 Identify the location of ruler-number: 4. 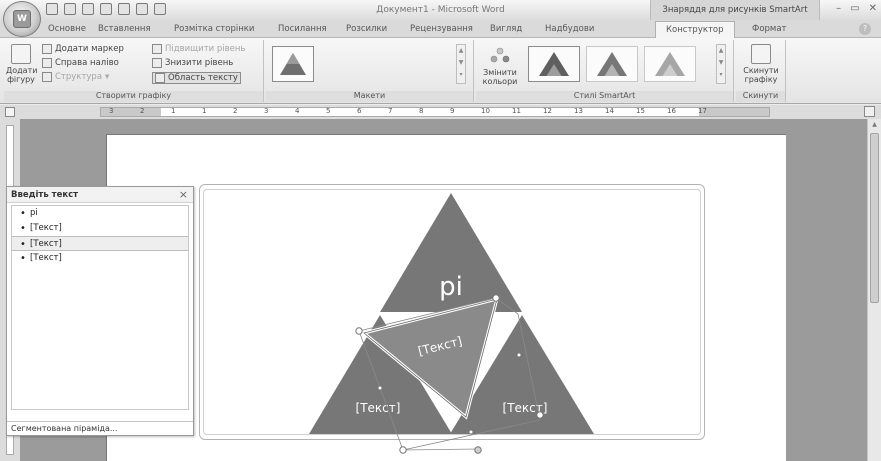
(297, 111).